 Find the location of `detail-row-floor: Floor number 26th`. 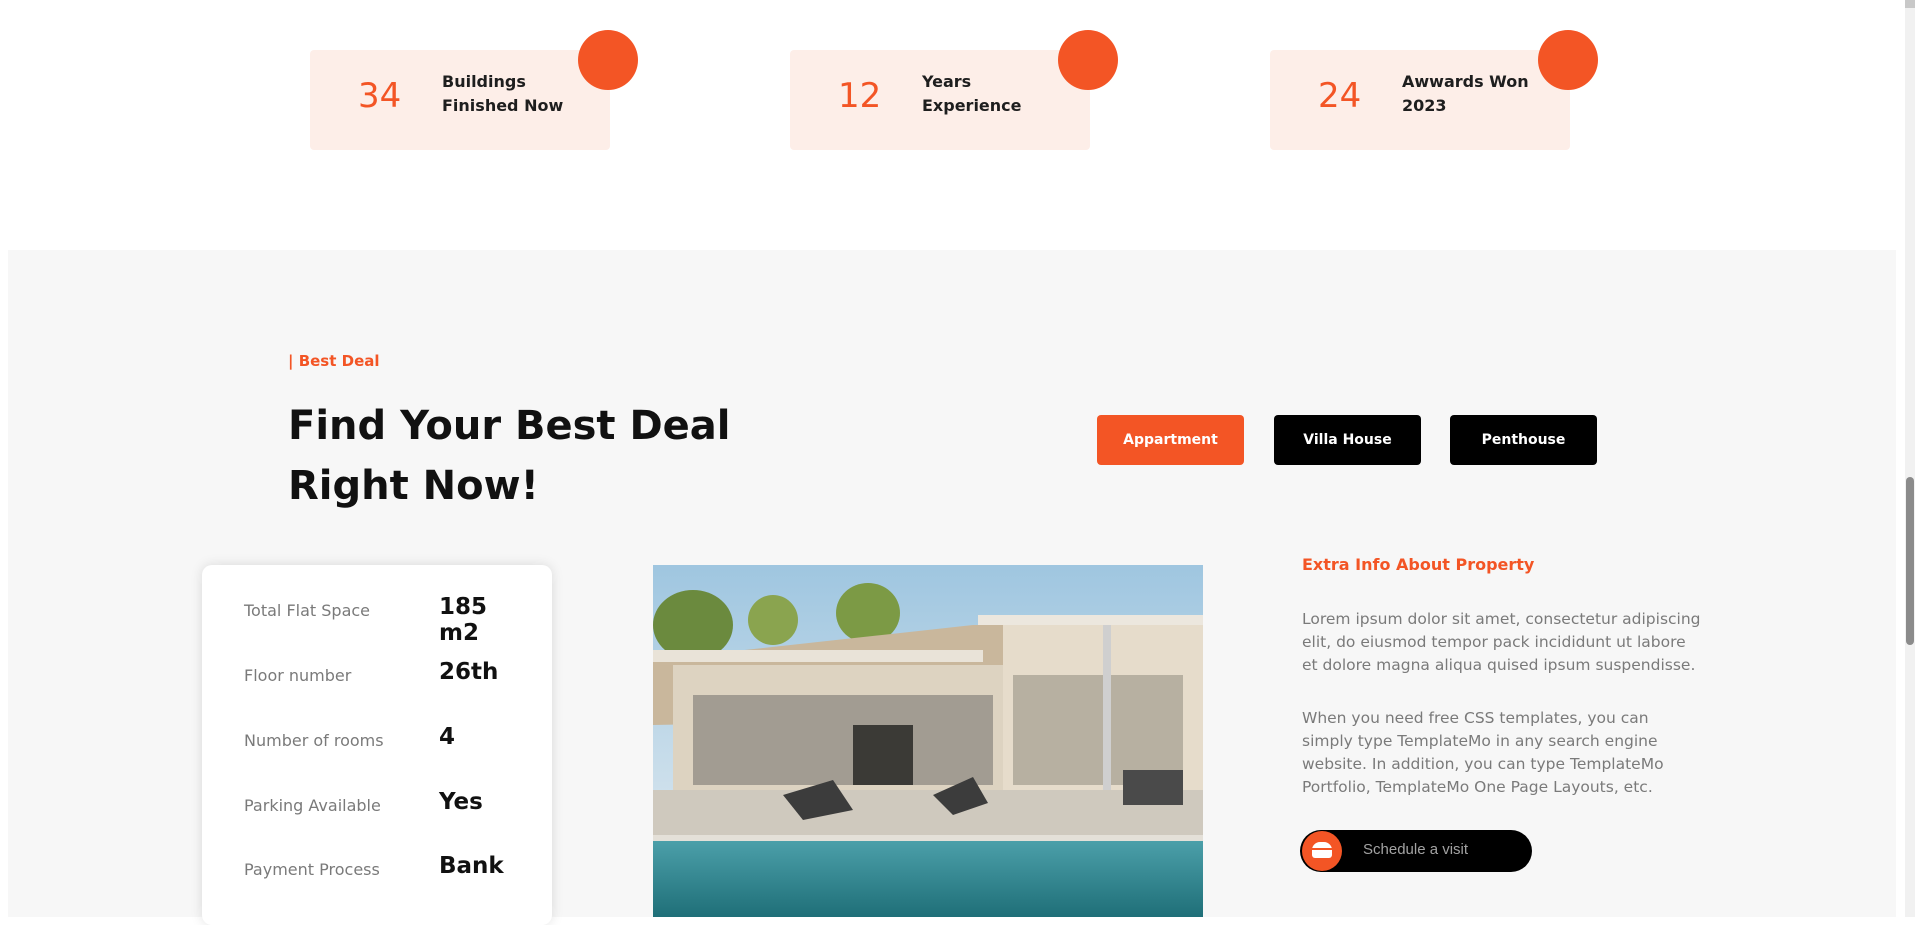

detail-row-floor: Floor number 26th is located at coordinates (389, 677).